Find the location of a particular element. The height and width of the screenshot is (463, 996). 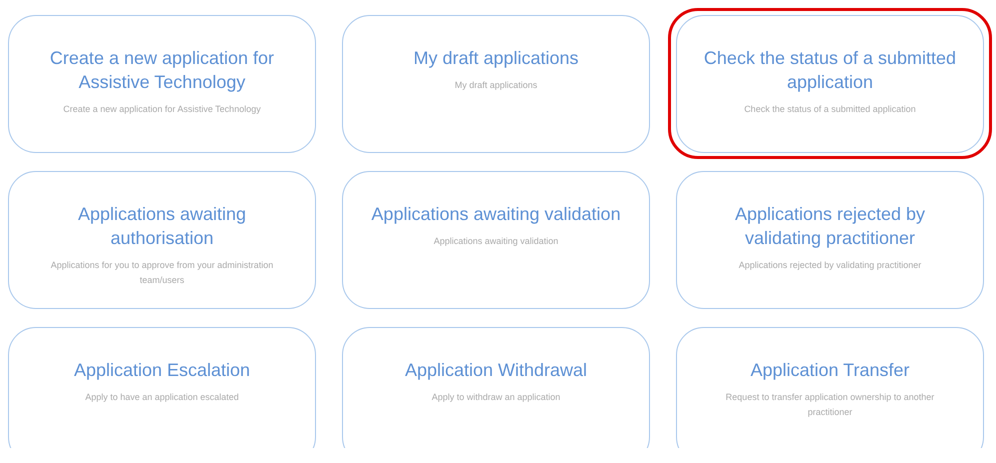

card-title: Applications rejected by validating practitioner is located at coordinates (830, 226).